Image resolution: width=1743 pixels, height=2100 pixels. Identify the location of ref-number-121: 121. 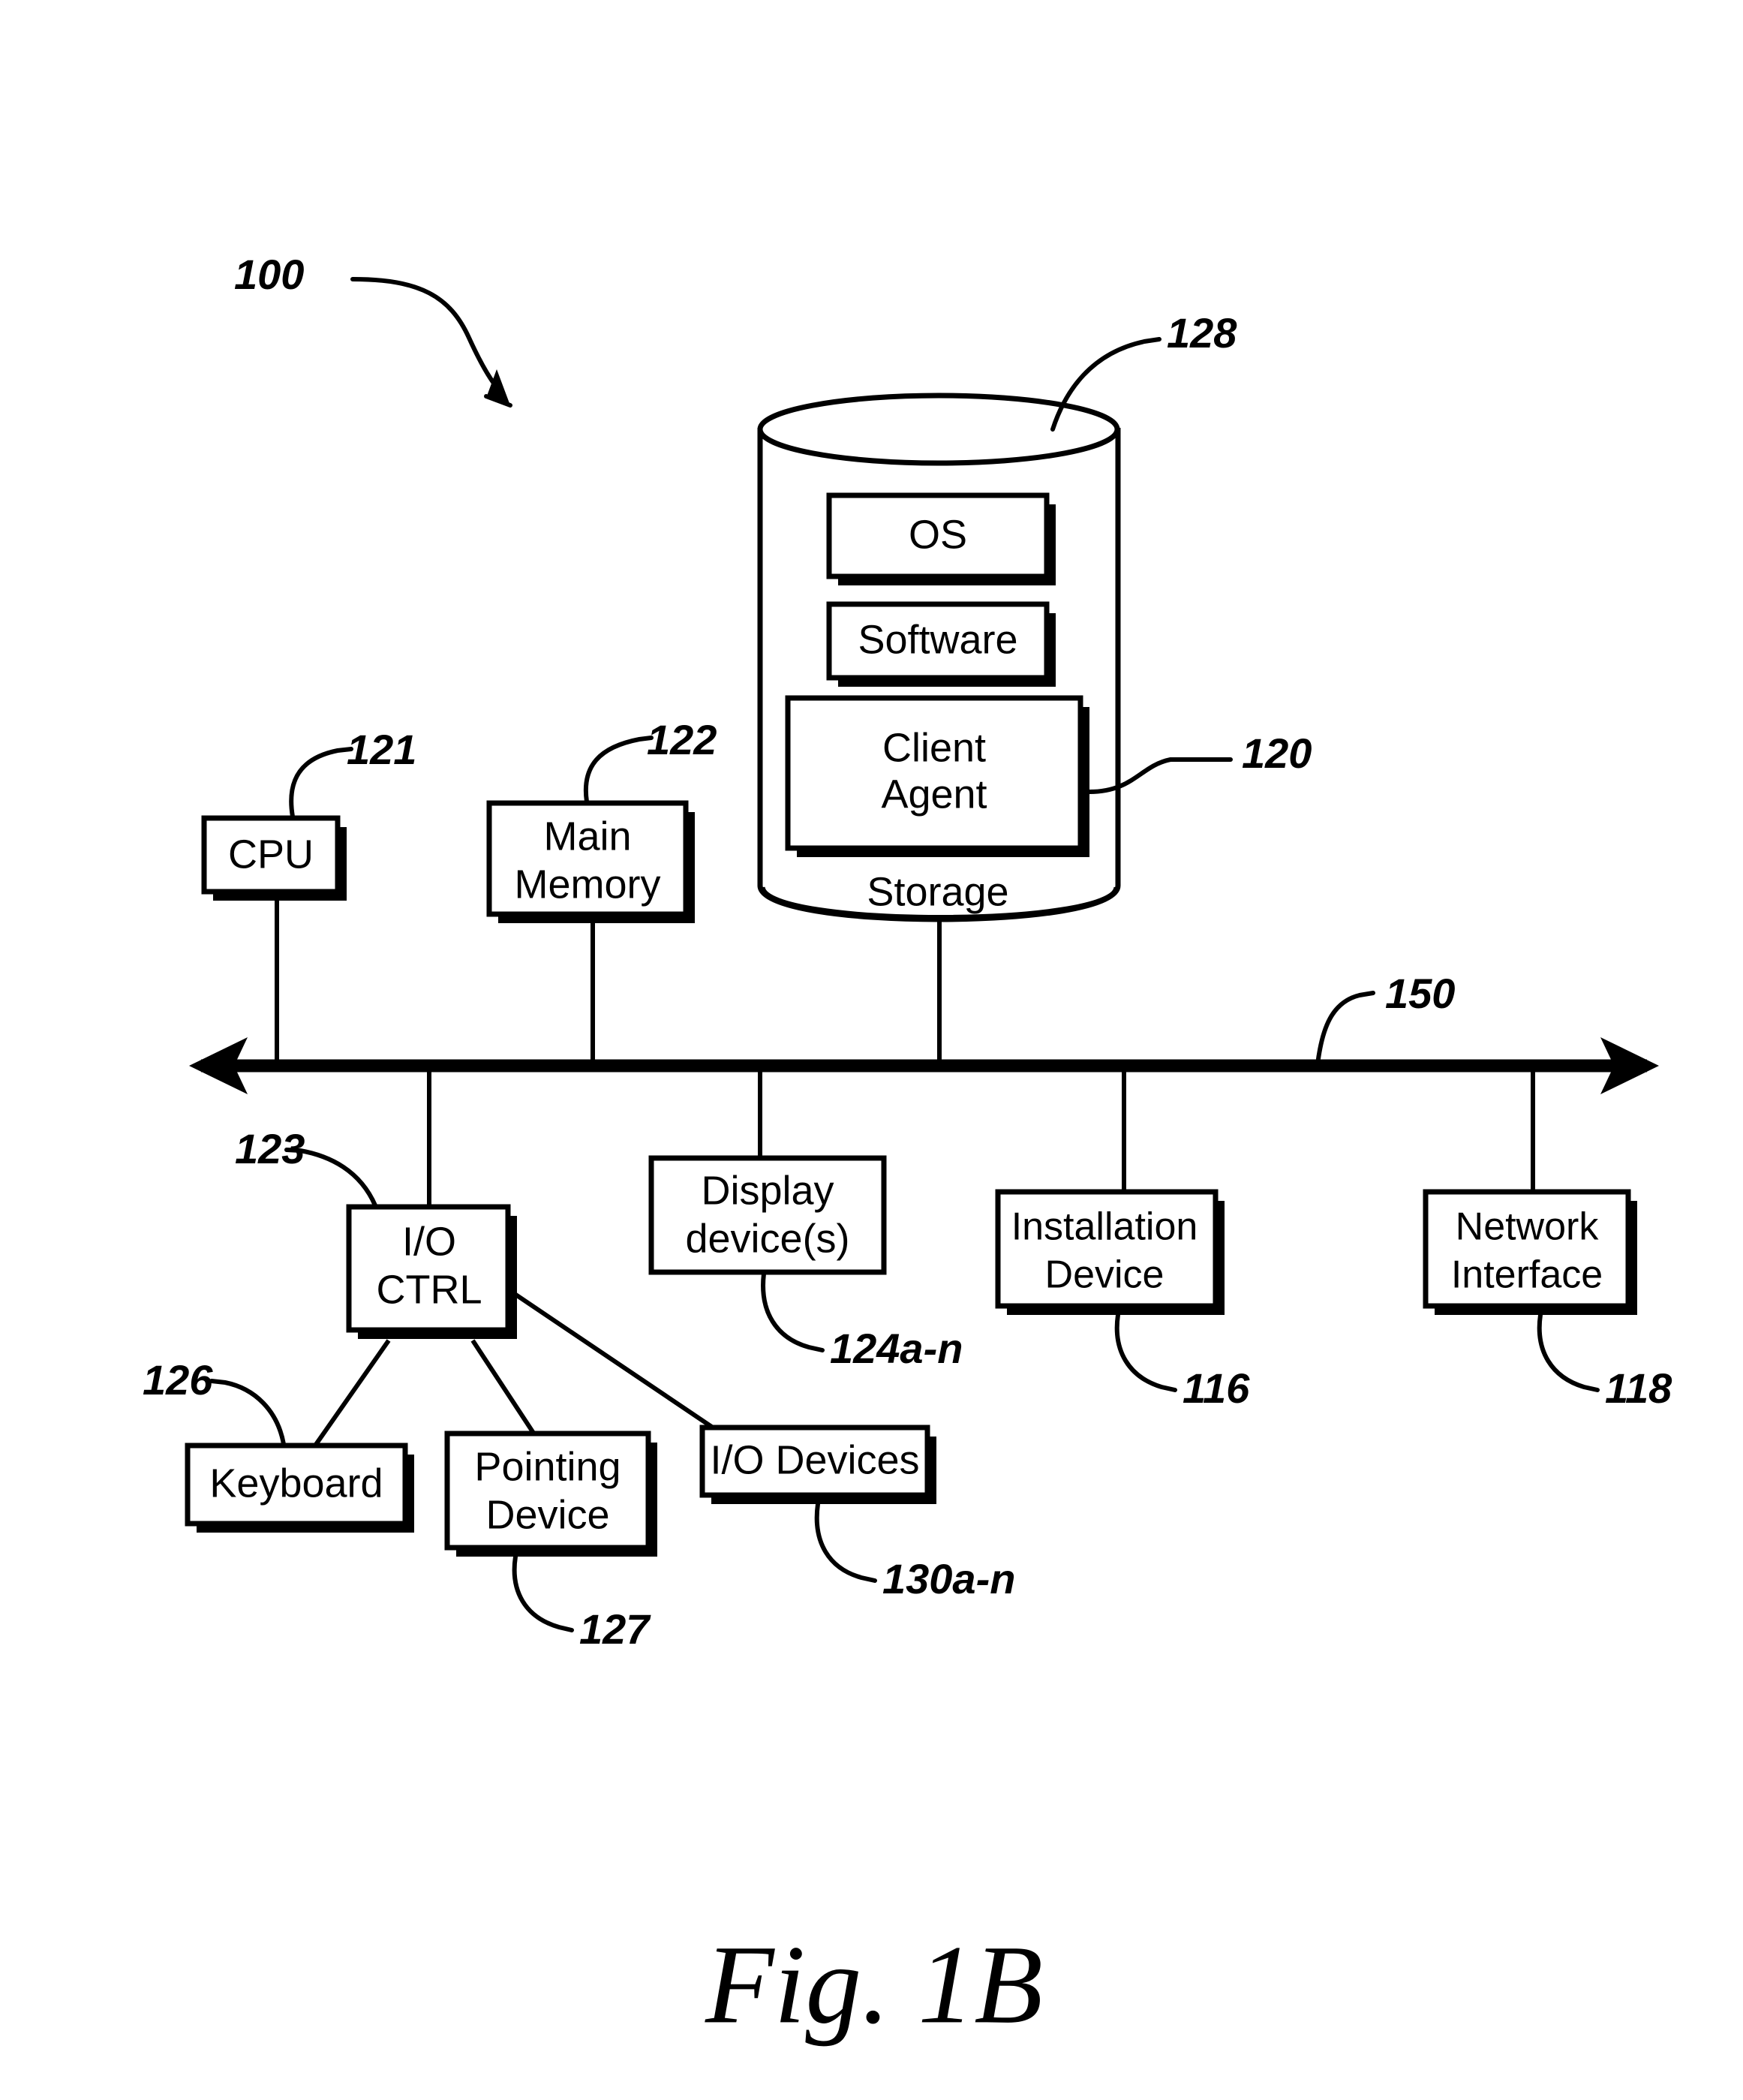
(381, 750).